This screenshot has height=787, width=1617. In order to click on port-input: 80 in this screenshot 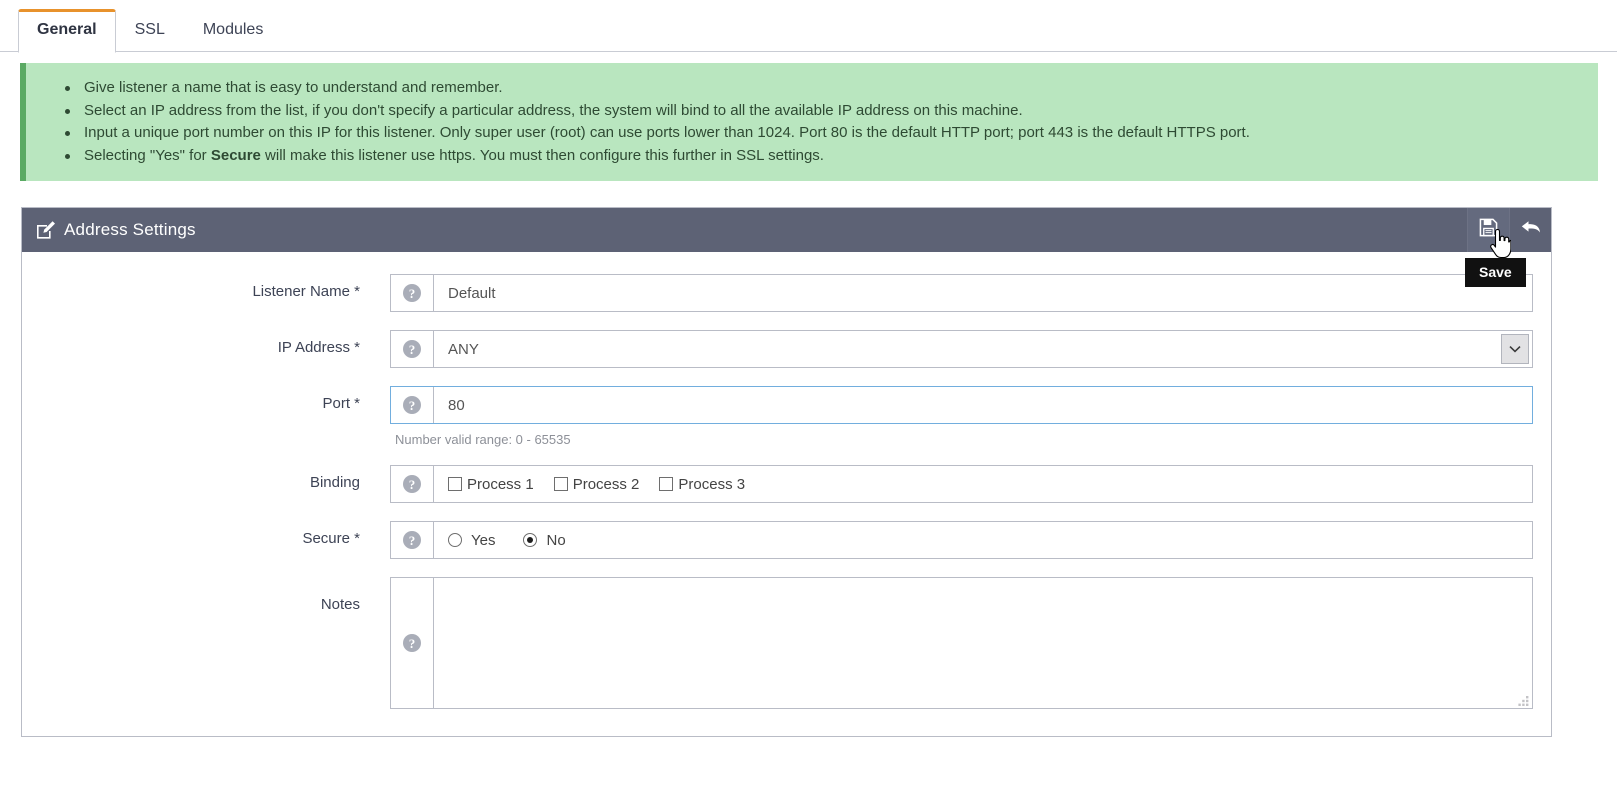, I will do `click(983, 405)`.